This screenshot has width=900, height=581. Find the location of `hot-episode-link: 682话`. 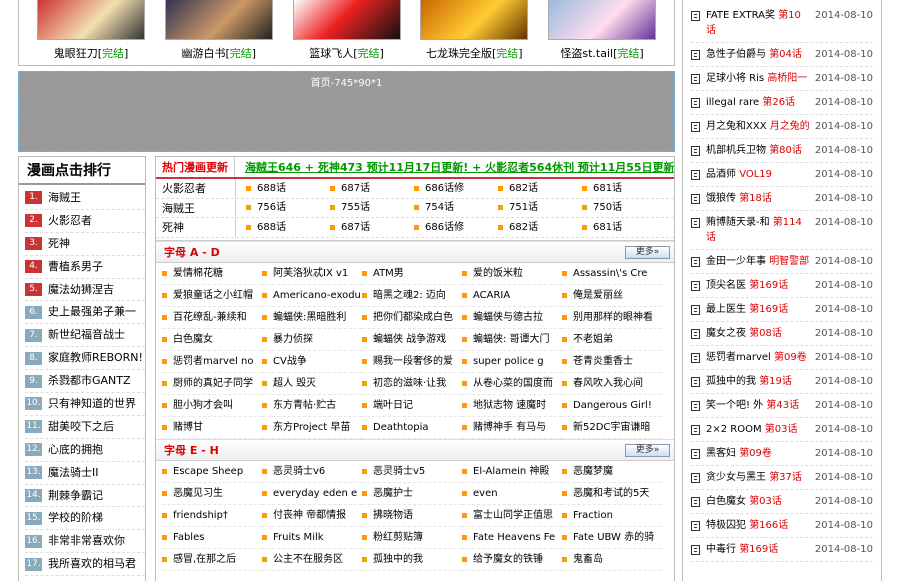

hot-episode-link: 682话 is located at coordinates (530, 188).